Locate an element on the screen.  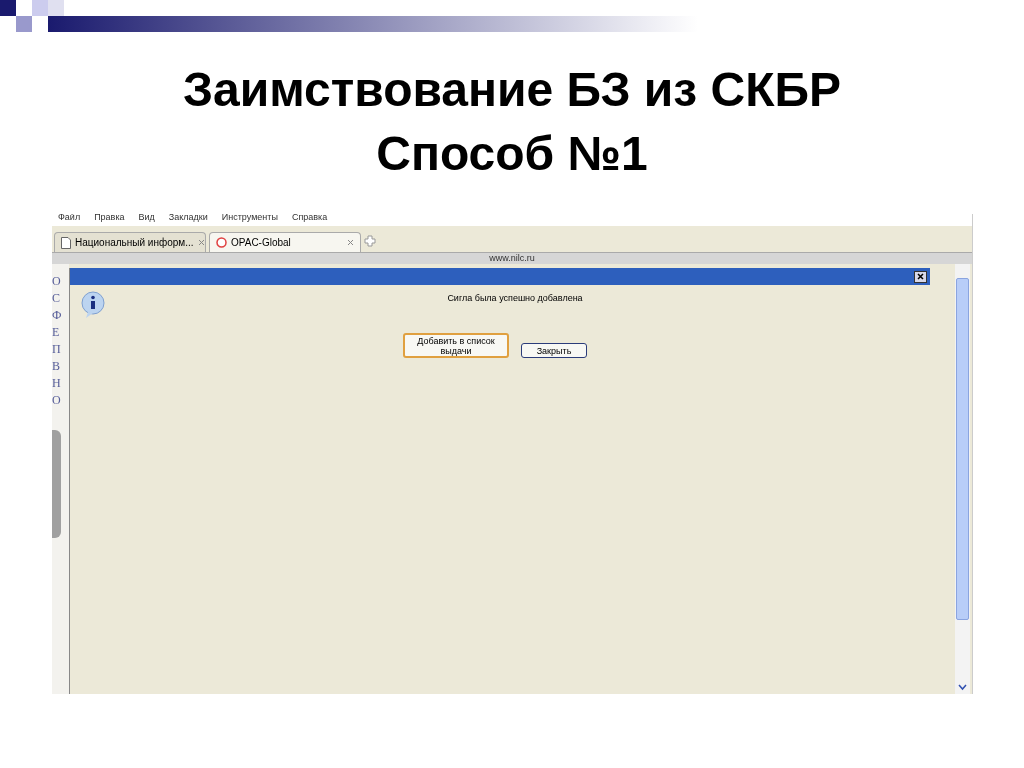
menu-item: Инструменты is located at coordinates (249, 220).